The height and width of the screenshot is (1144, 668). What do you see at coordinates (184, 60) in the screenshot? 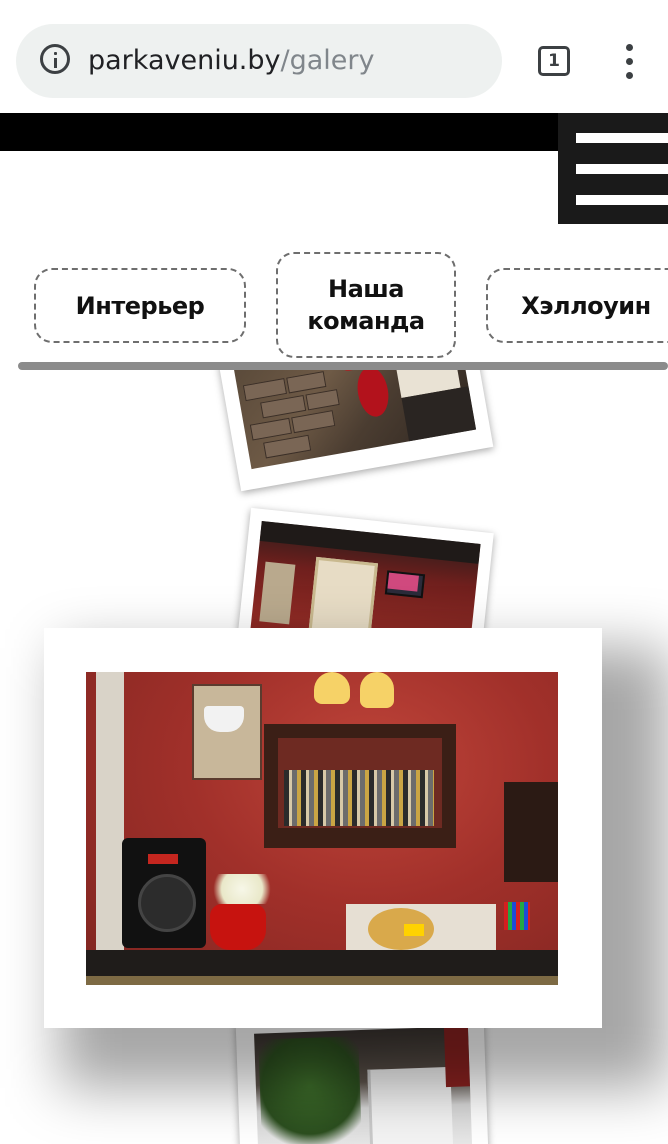
I see `url-host: parkaveniu.by` at bounding box center [184, 60].